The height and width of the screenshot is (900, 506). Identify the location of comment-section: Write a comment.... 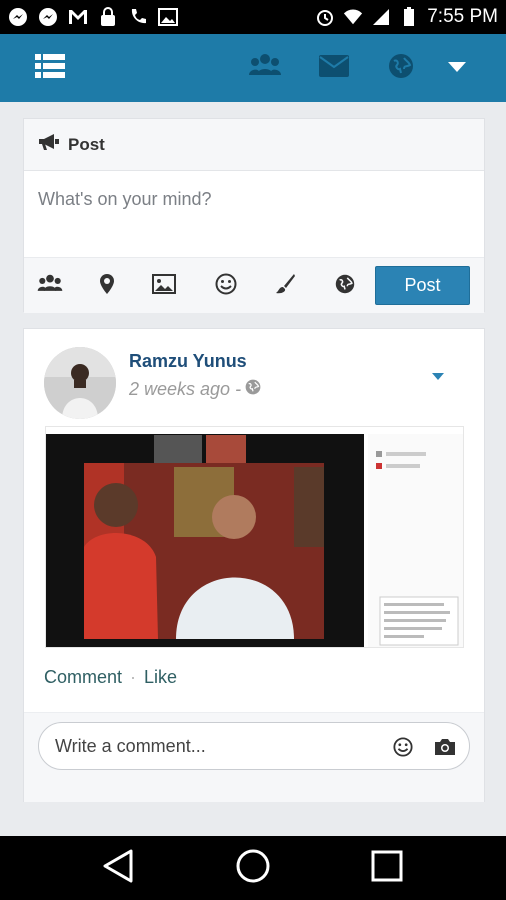
(254, 757).